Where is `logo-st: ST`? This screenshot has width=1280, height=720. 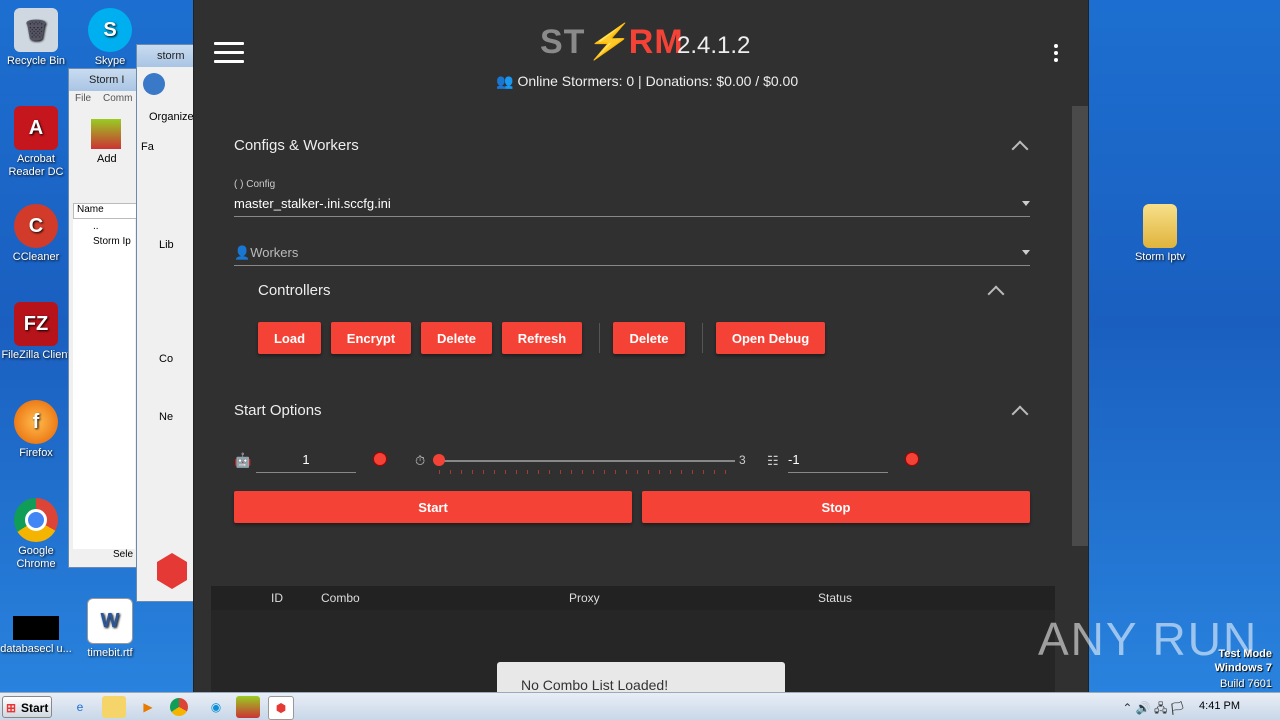 logo-st: ST is located at coordinates (563, 42).